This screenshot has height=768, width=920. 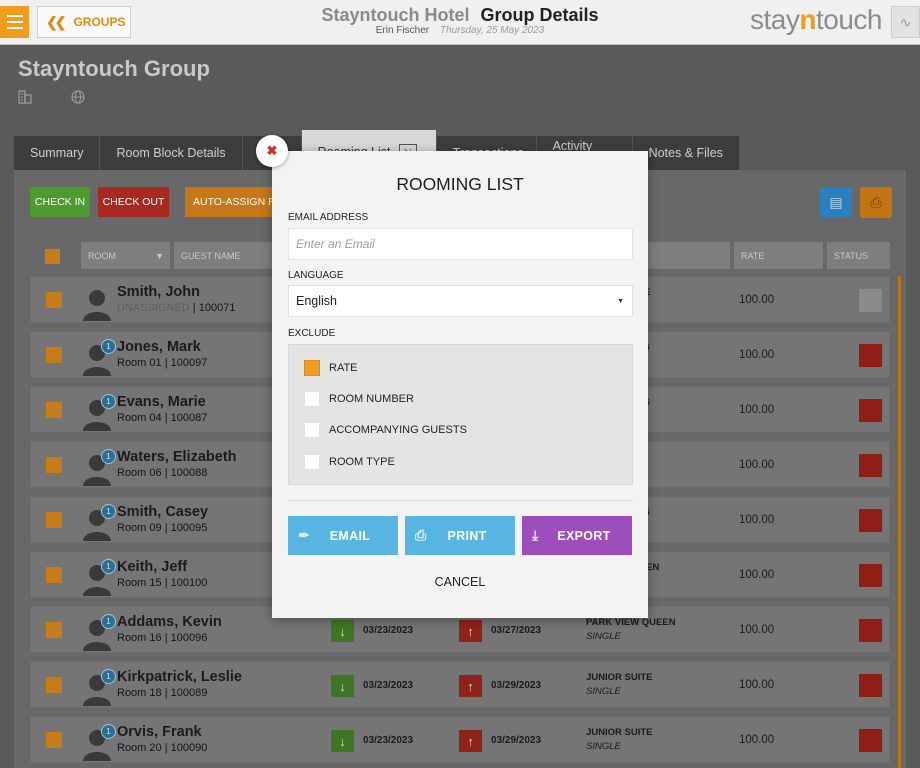 What do you see at coordinates (539, 15) in the screenshot?
I see `page-heading: Group Details` at bounding box center [539, 15].